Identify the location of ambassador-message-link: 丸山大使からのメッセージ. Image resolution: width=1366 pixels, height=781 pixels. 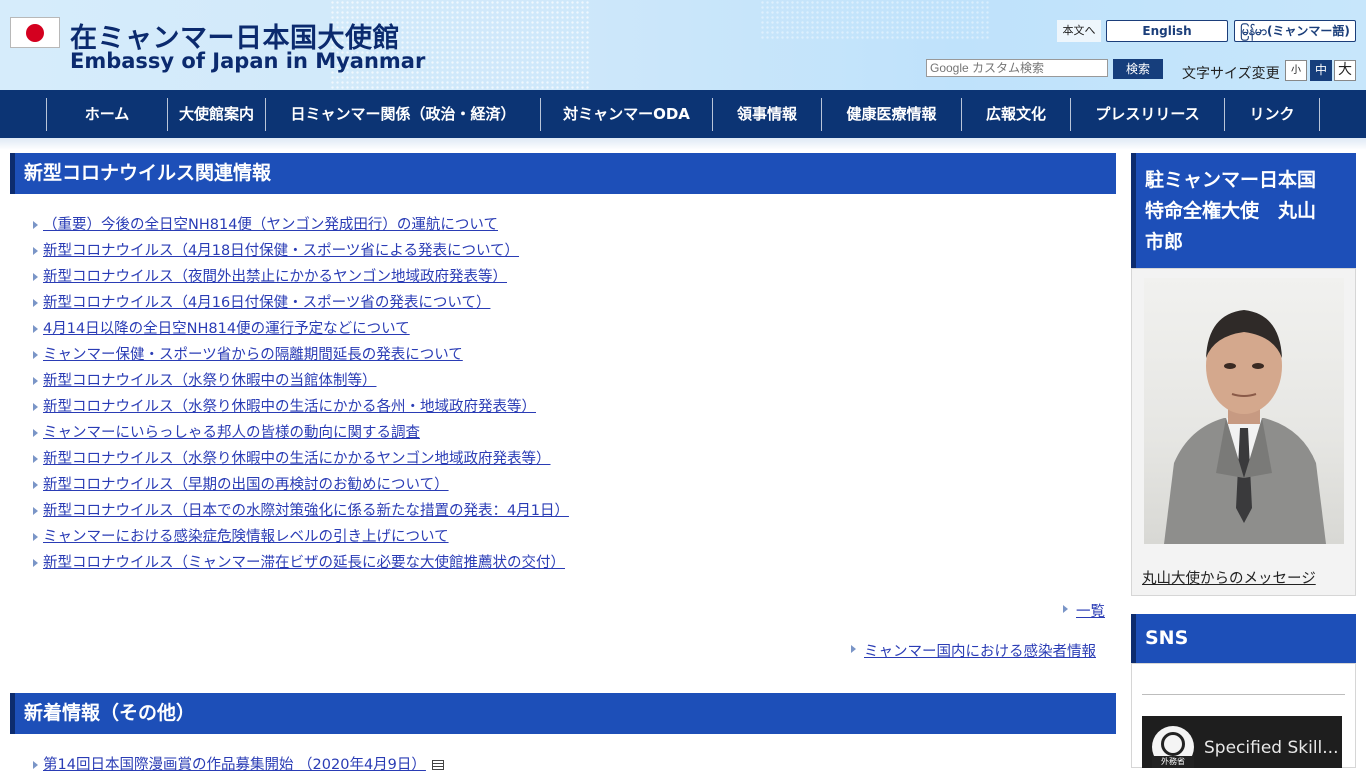
(1229, 579).